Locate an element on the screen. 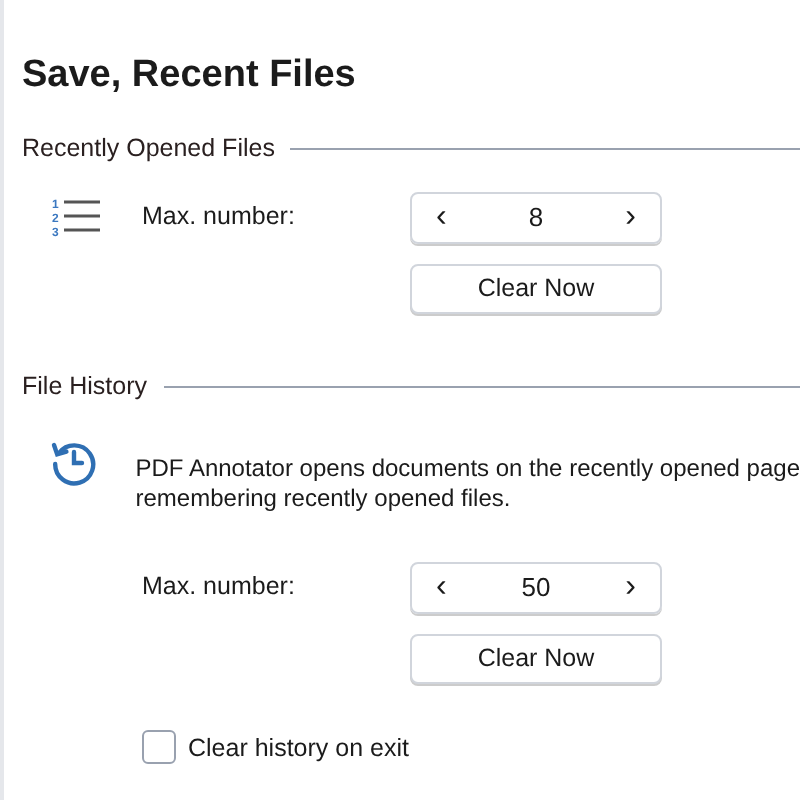 The width and height of the screenshot is (800, 800). section-heading: Recently Opened Files is located at coordinates (148, 149).